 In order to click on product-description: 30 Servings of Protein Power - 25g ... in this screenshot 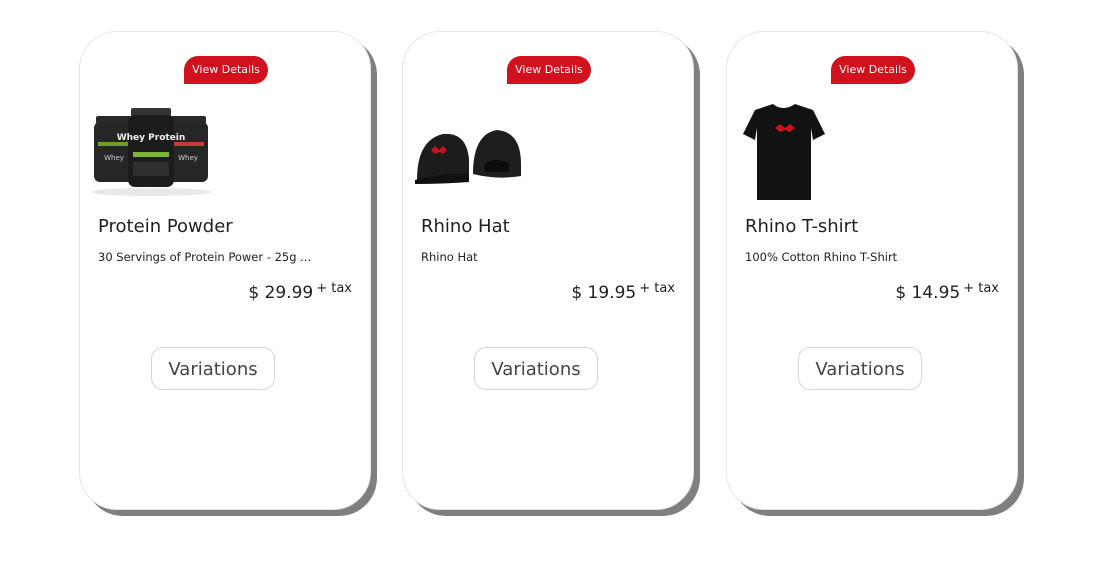, I will do `click(205, 257)`.